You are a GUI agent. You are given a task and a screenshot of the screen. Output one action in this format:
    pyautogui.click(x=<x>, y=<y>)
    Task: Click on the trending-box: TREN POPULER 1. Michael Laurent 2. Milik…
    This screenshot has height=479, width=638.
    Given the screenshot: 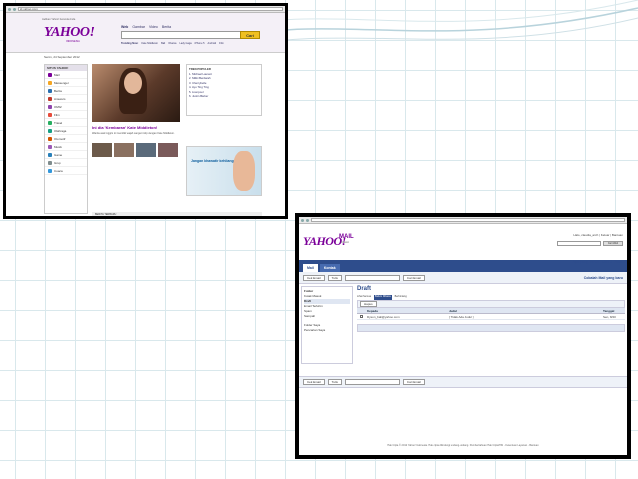 What is the action you would take?
    pyautogui.click(x=224, y=90)
    